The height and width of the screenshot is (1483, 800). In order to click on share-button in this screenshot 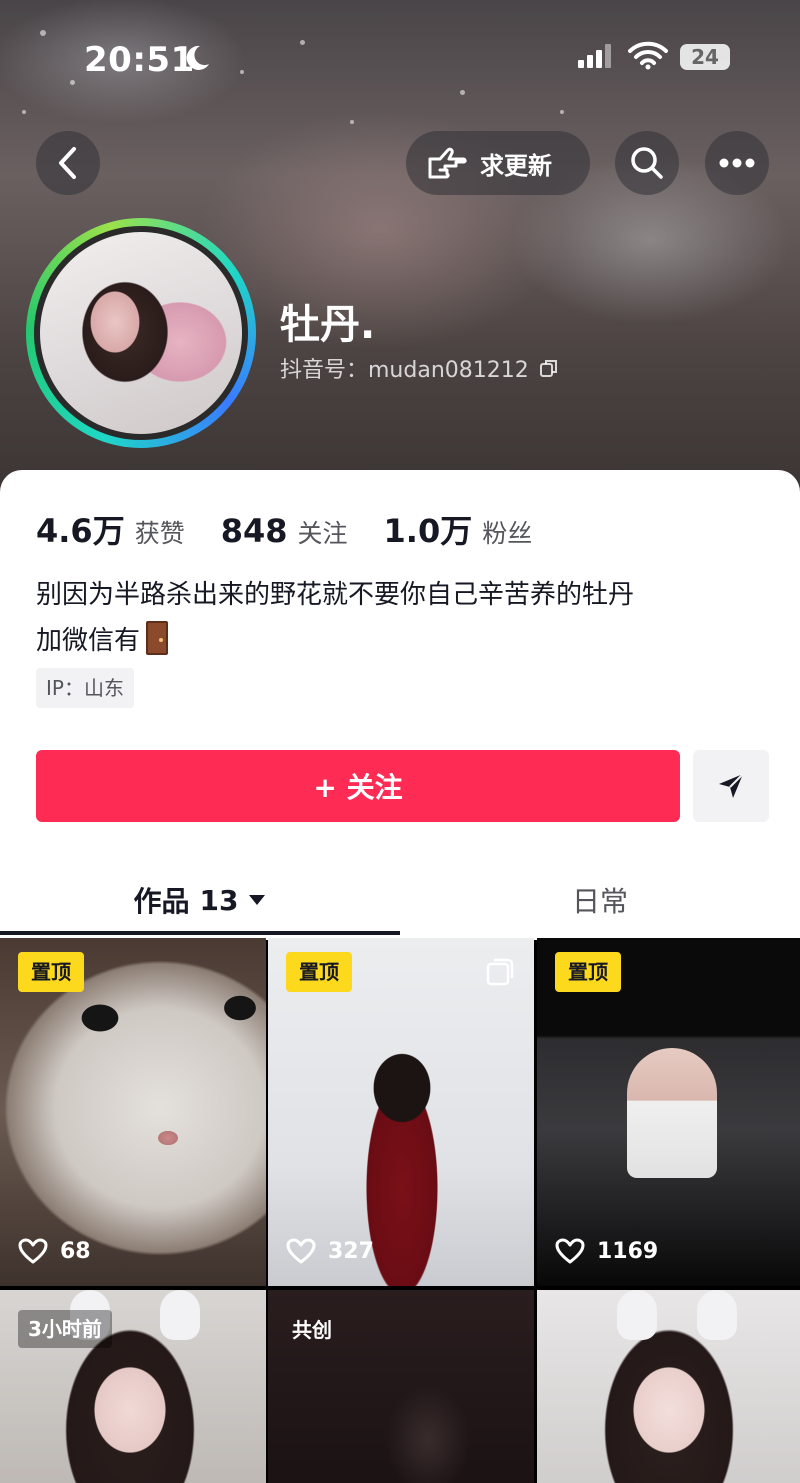, I will do `click(731, 786)`.